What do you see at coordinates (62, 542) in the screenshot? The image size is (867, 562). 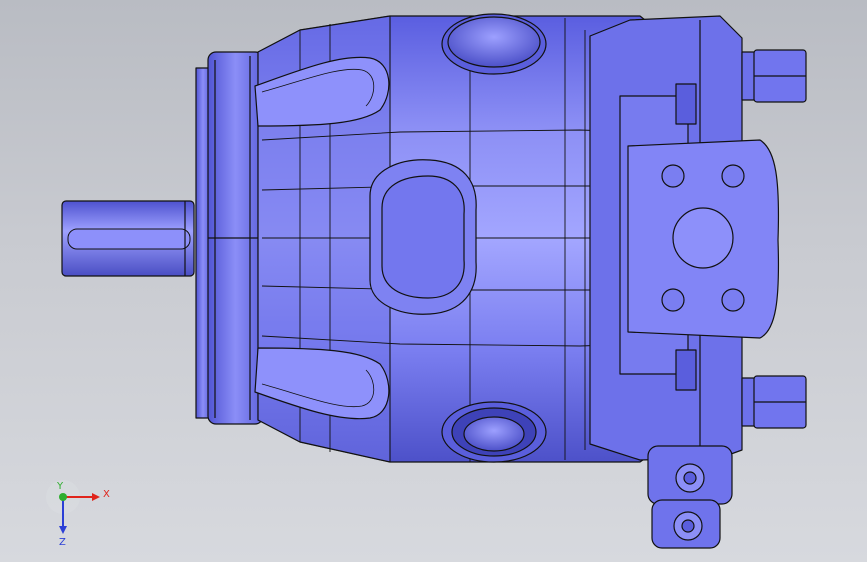 I see `z-axis-label: Z` at bounding box center [62, 542].